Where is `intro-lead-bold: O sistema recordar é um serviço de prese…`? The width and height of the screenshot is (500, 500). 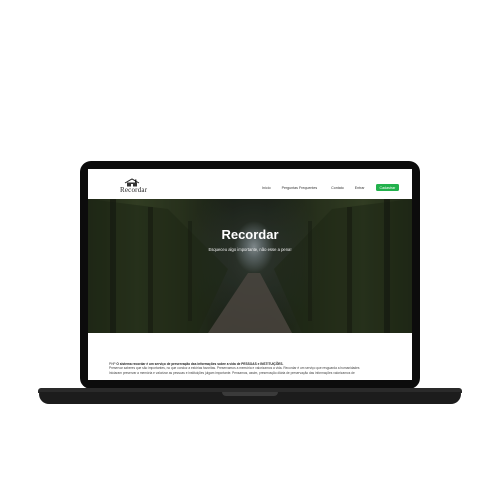 intro-lead-bold: O sistema recordar é um serviço de prese… is located at coordinates (200, 364).